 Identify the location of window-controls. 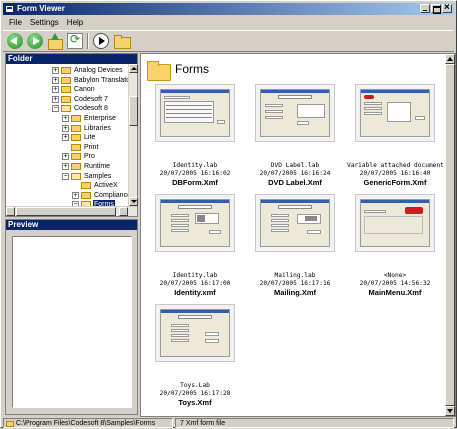
(436, 8).